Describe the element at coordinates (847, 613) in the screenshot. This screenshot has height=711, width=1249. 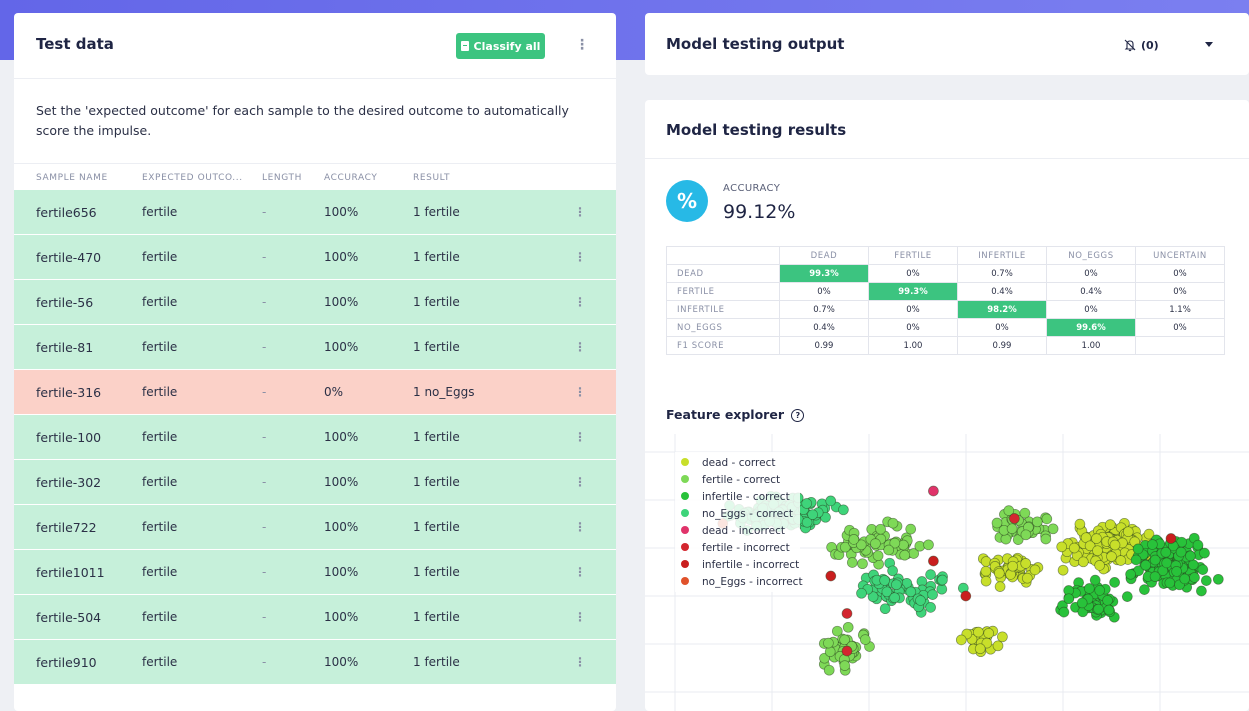
I see `data-point-fertile-incorrect` at that location.